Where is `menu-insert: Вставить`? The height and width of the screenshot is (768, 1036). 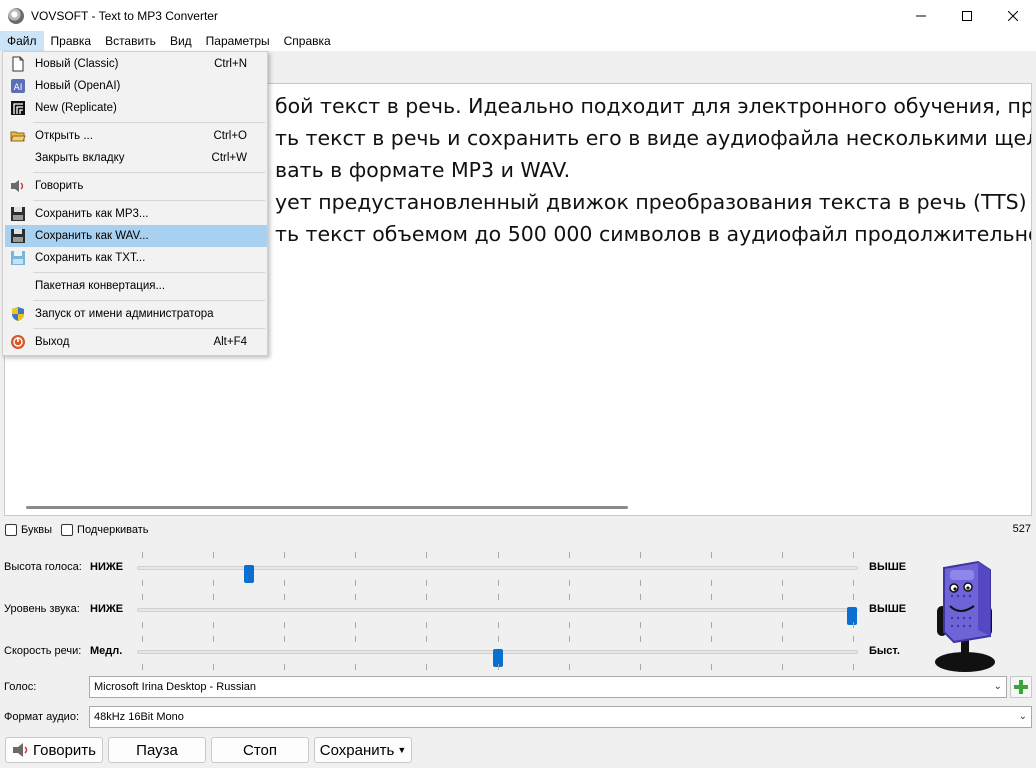
menu-insert: Вставить is located at coordinates (130, 41).